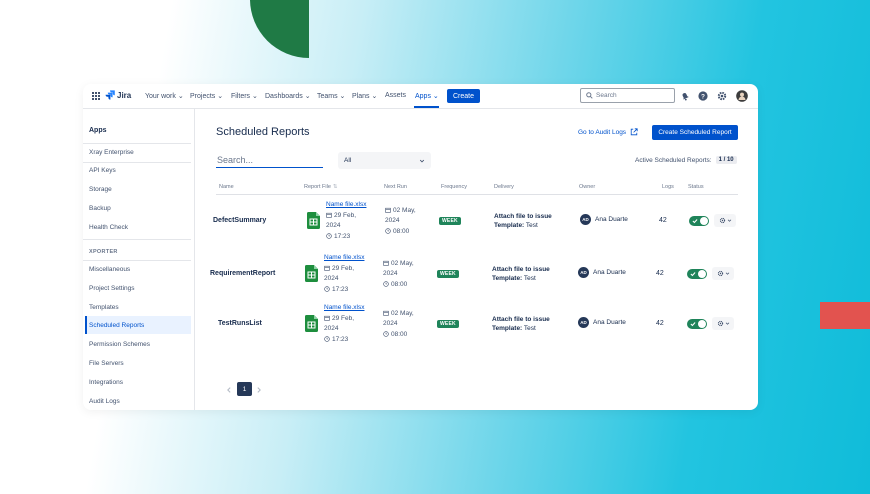 This screenshot has width=870, height=494. Describe the element at coordinates (463, 96) in the screenshot. I see `create-button: Create` at that location.